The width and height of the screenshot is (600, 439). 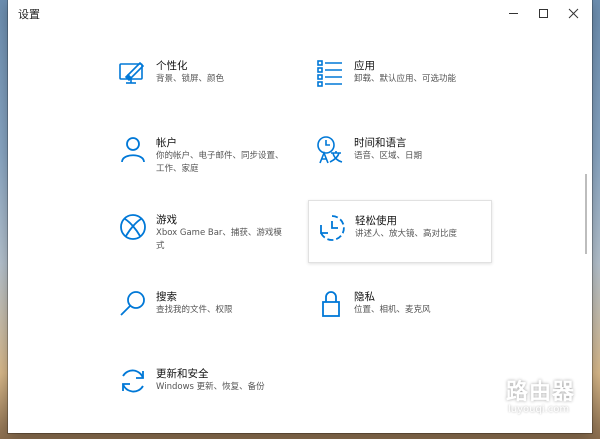 What do you see at coordinates (133, 73) in the screenshot?
I see `personalization-icon` at bounding box center [133, 73].